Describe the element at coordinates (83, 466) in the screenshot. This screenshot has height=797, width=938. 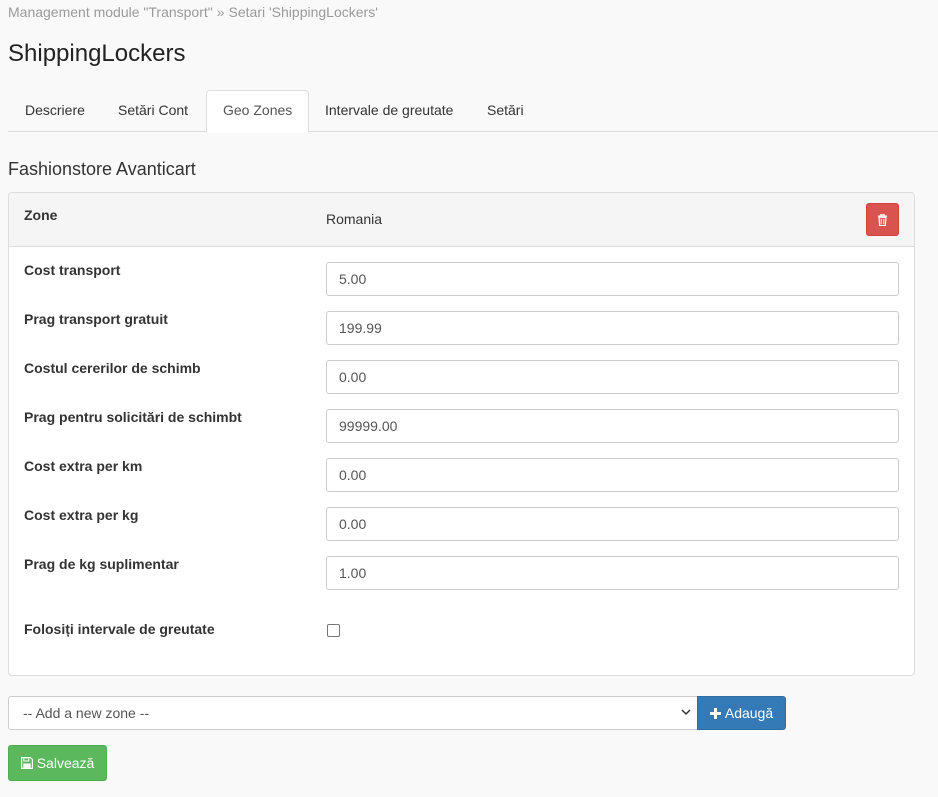
I see `field-label-cost-extra-km: Cost extra per km` at that location.